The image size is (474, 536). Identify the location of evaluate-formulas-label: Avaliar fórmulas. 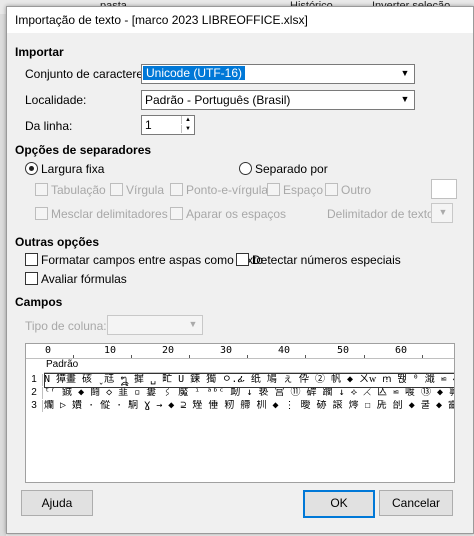
(84, 279).